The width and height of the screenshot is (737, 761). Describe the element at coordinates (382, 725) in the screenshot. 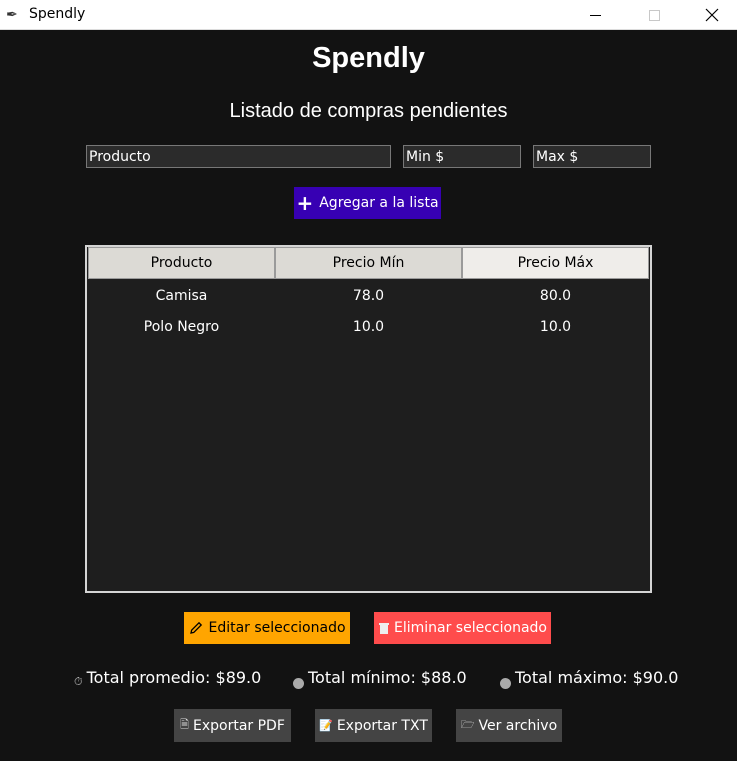

I see `export-txt-label: Exportar TXT` at that location.